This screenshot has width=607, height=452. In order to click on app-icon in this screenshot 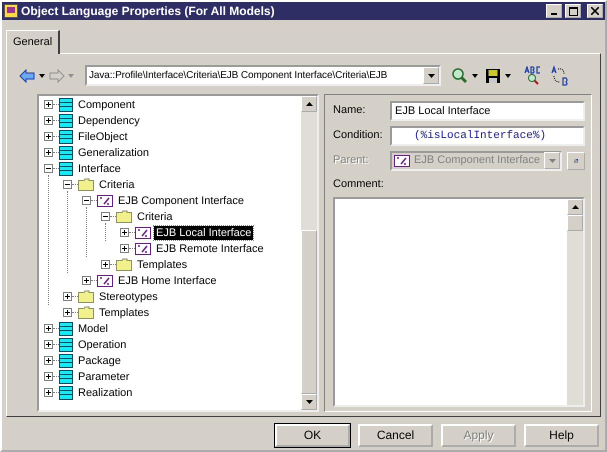, I will do `click(11, 11)`.